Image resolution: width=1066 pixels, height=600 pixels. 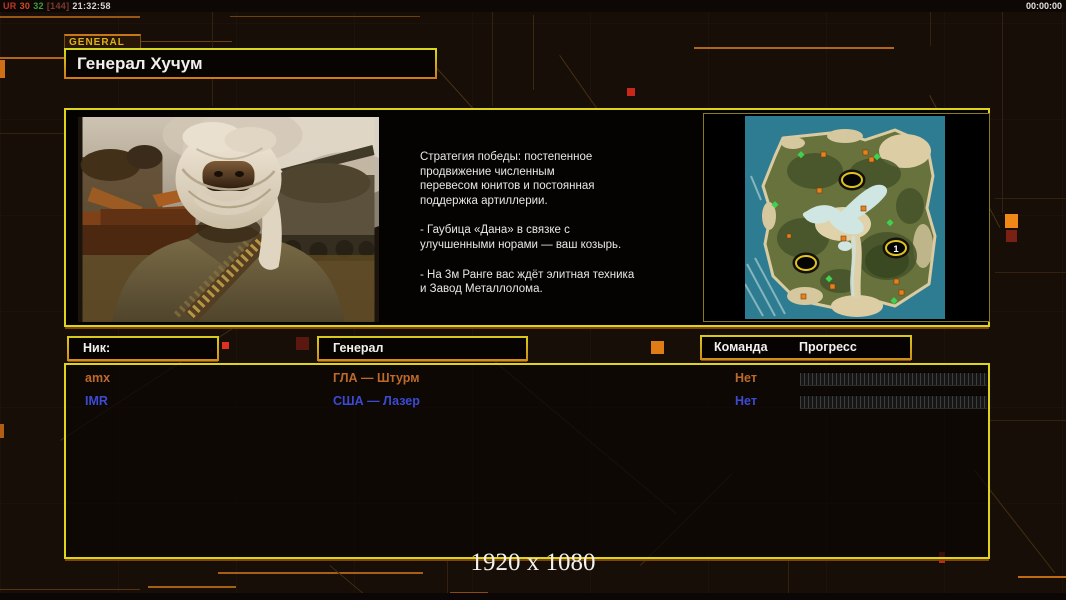 What do you see at coordinates (533, 562) in the screenshot?
I see `resolution-label: 1920 x 1080` at bounding box center [533, 562].